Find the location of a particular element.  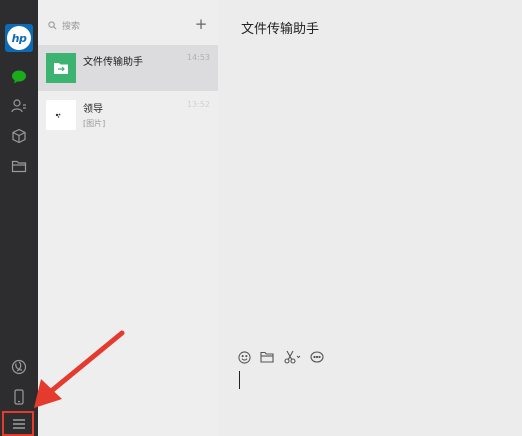

chat-name: 文件传输助手 is located at coordinates (113, 62).